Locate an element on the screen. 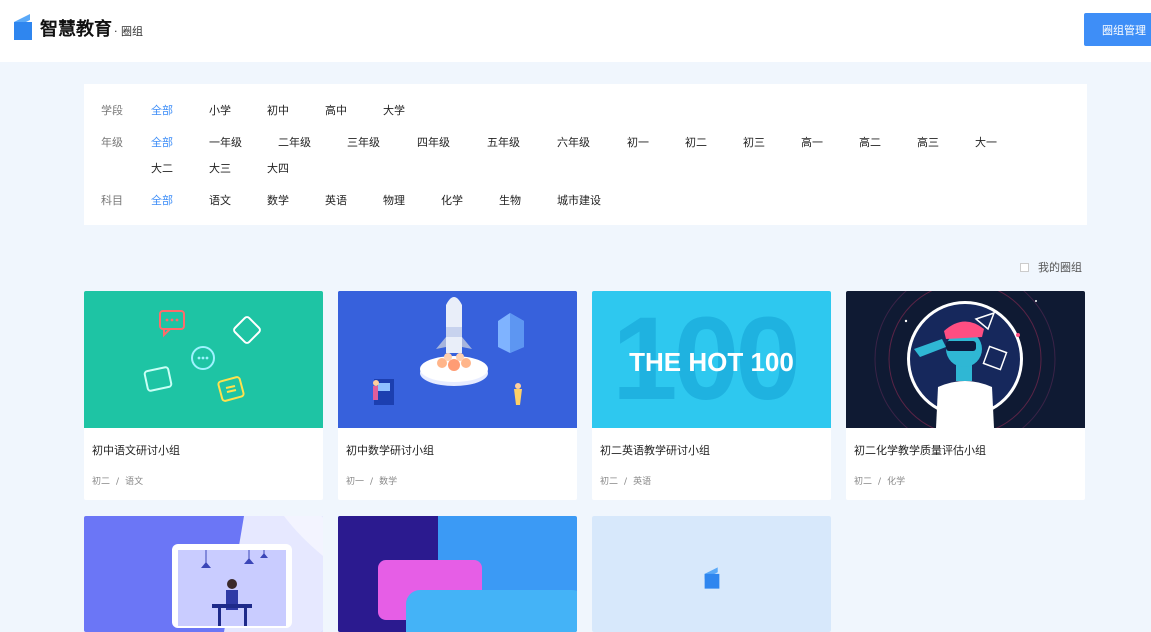 This screenshot has height=632, width=1151. my-groups-label: 我的圈组 is located at coordinates (1060, 267).